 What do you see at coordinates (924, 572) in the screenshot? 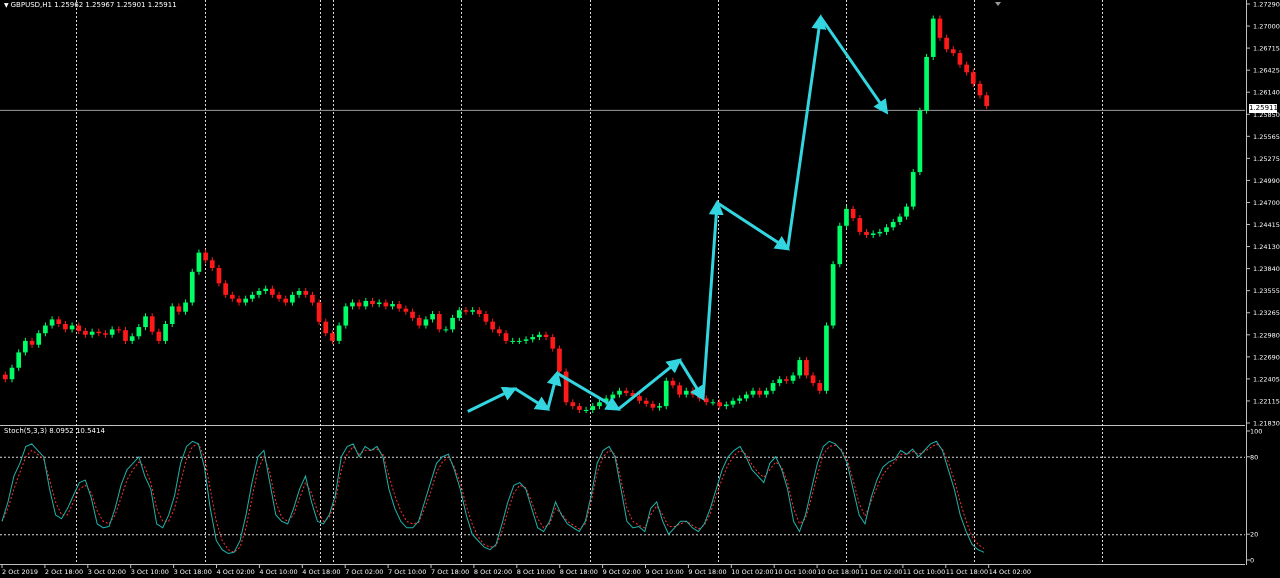
I see `time-tick-label: 11 Oct 10:00` at bounding box center [924, 572].